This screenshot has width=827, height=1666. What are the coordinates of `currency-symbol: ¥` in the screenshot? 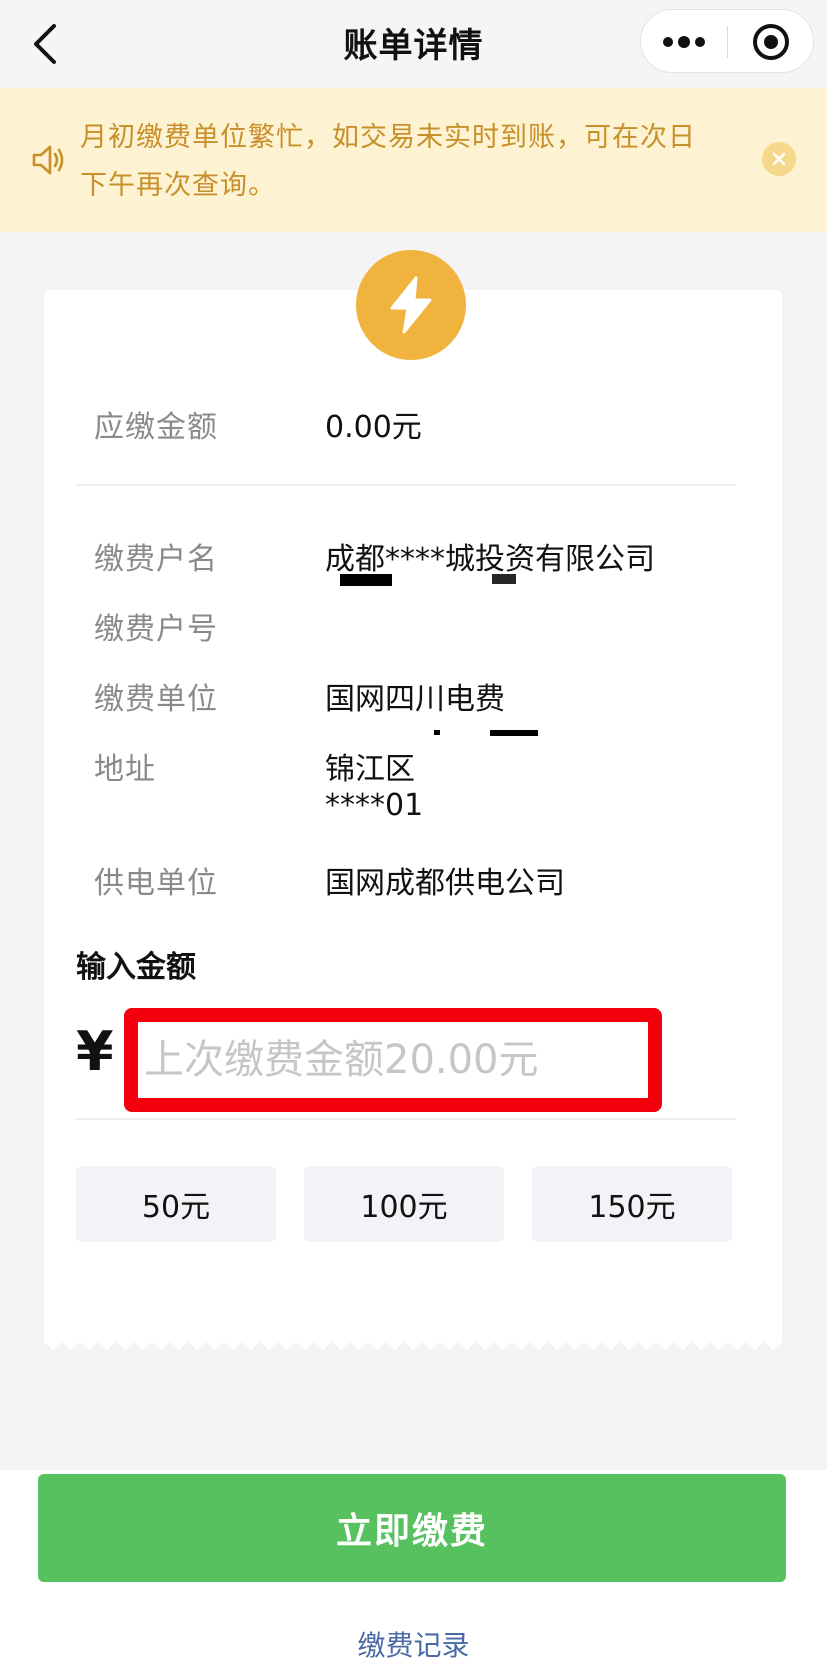 It's located at (95, 1051).